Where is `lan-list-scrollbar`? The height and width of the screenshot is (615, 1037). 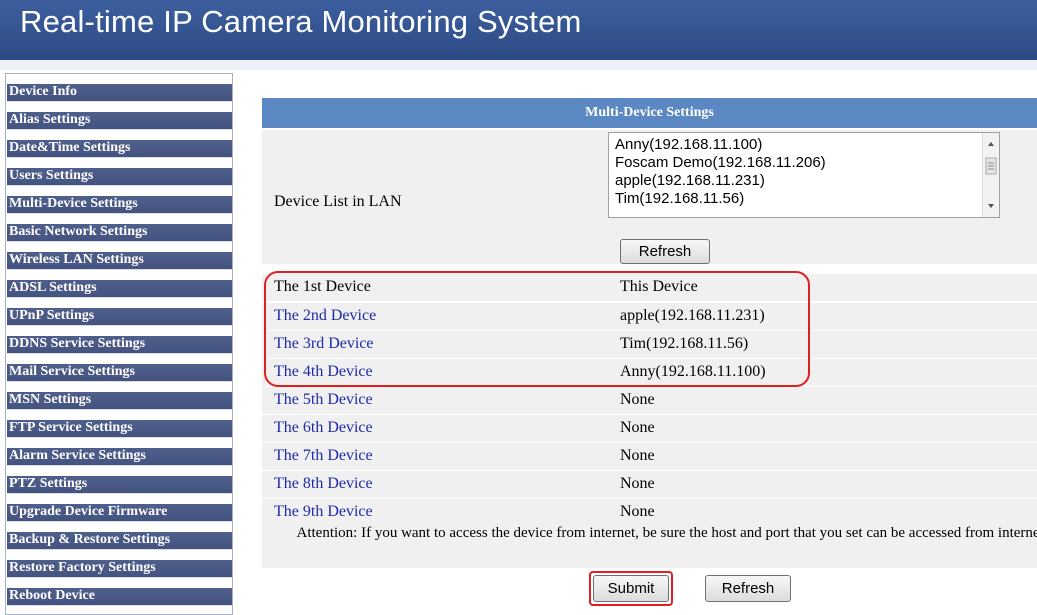
lan-list-scrollbar is located at coordinates (990, 175).